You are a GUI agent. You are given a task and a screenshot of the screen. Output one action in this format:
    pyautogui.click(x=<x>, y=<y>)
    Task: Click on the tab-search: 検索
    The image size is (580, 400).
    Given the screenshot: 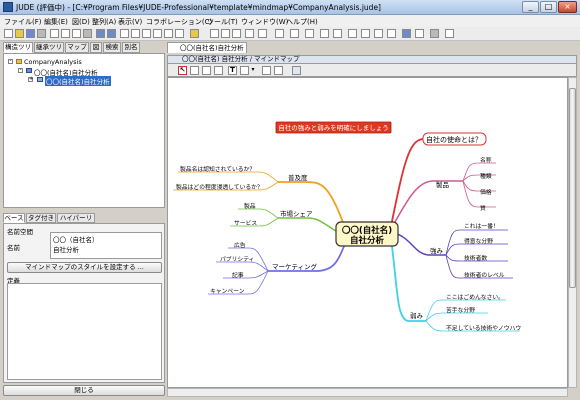 What is the action you would take?
    pyautogui.click(x=112, y=47)
    